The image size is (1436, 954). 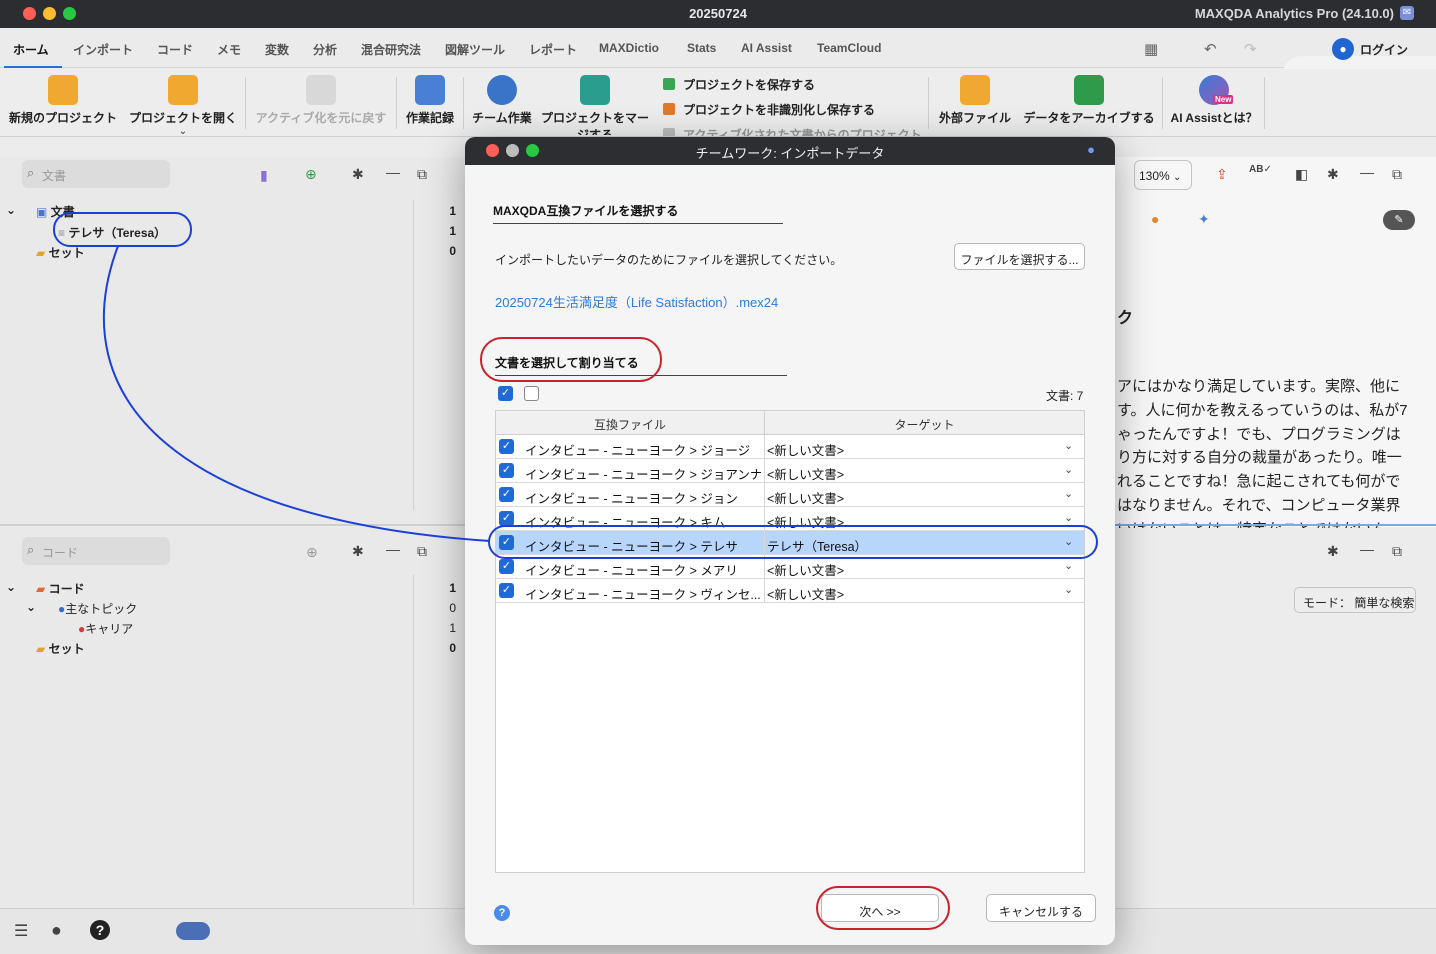 I want to click on zoom-select: 130% ⌄, so click(x=1163, y=175).